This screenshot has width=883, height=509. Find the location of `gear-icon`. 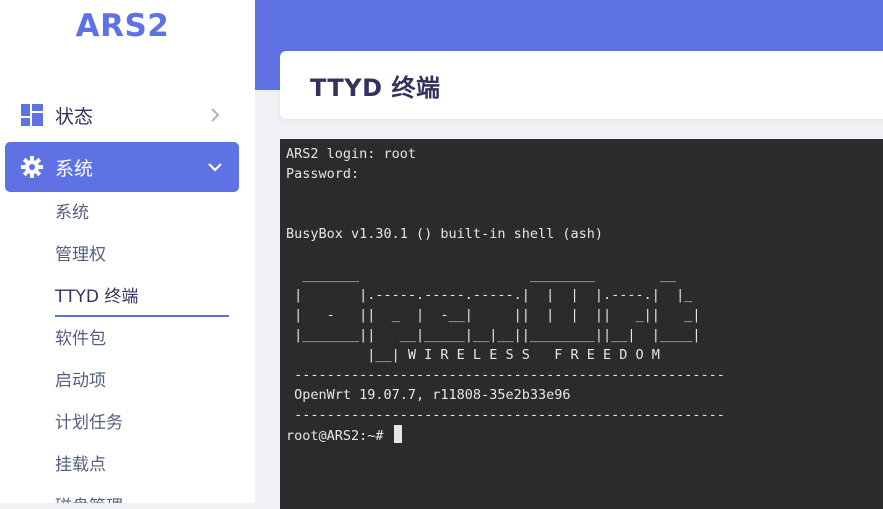

gear-icon is located at coordinates (32, 167).